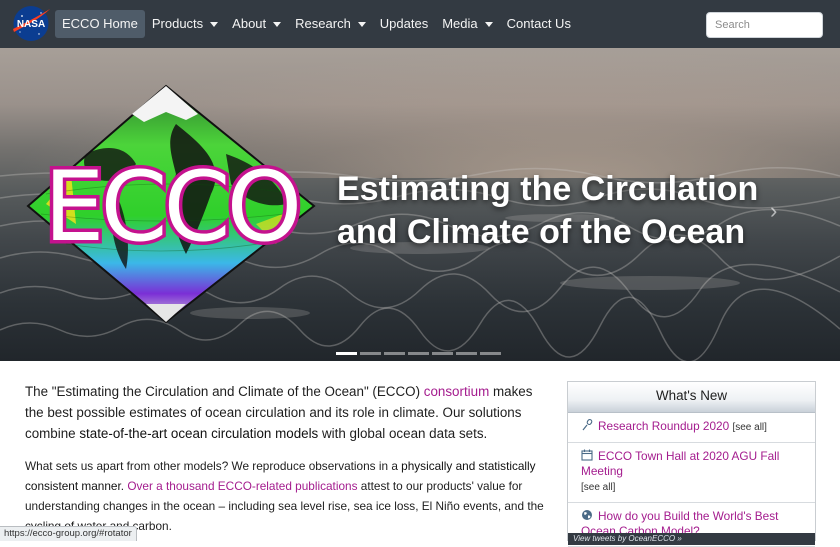  Describe the element at coordinates (587, 425) in the screenshot. I see `microphone-icon` at that location.